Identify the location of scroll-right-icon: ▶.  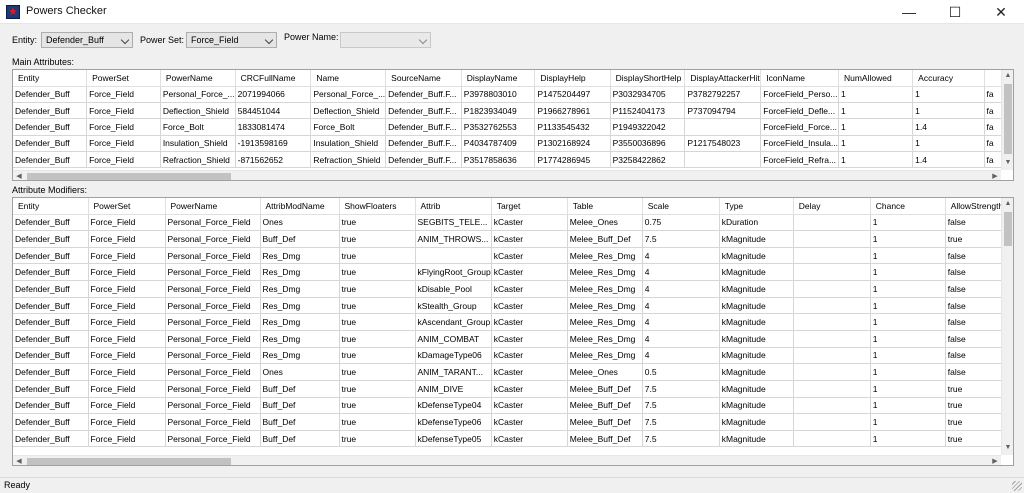
(995, 461).